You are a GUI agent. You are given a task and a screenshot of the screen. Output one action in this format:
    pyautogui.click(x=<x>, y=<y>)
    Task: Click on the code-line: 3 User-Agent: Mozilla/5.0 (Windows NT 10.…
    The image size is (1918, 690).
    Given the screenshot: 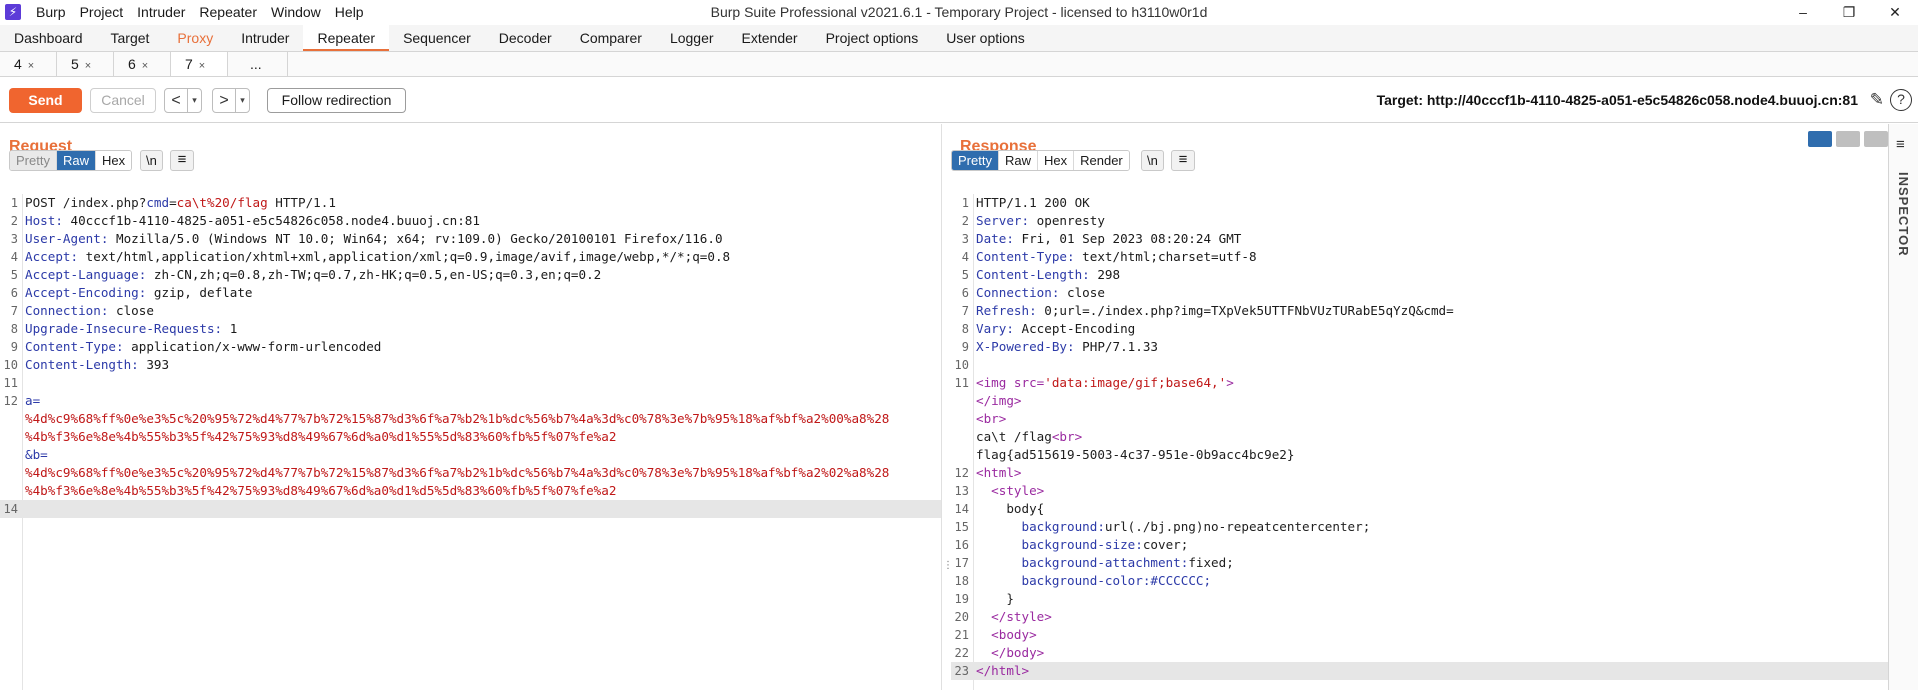 What is the action you would take?
    pyautogui.click(x=470, y=239)
    